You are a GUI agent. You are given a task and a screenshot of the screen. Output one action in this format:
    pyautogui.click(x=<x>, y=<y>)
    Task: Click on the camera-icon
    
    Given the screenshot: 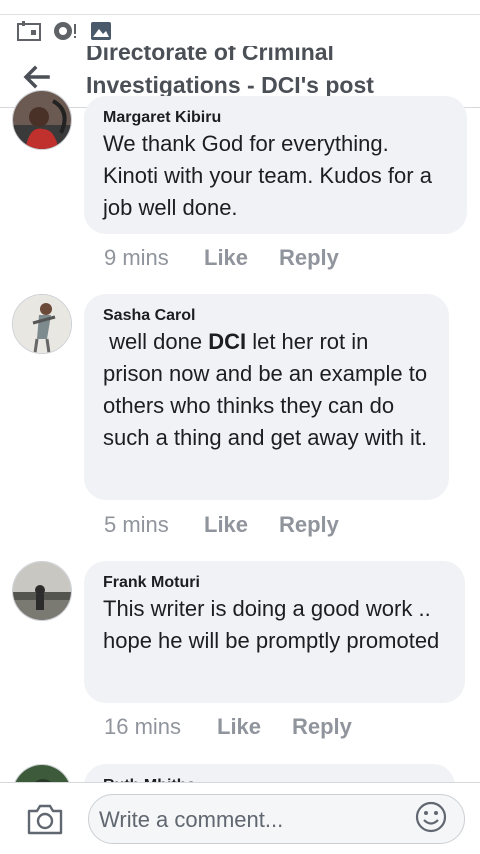 What is the action you would take?
    pyautogui.click(x=45, y=819)
    